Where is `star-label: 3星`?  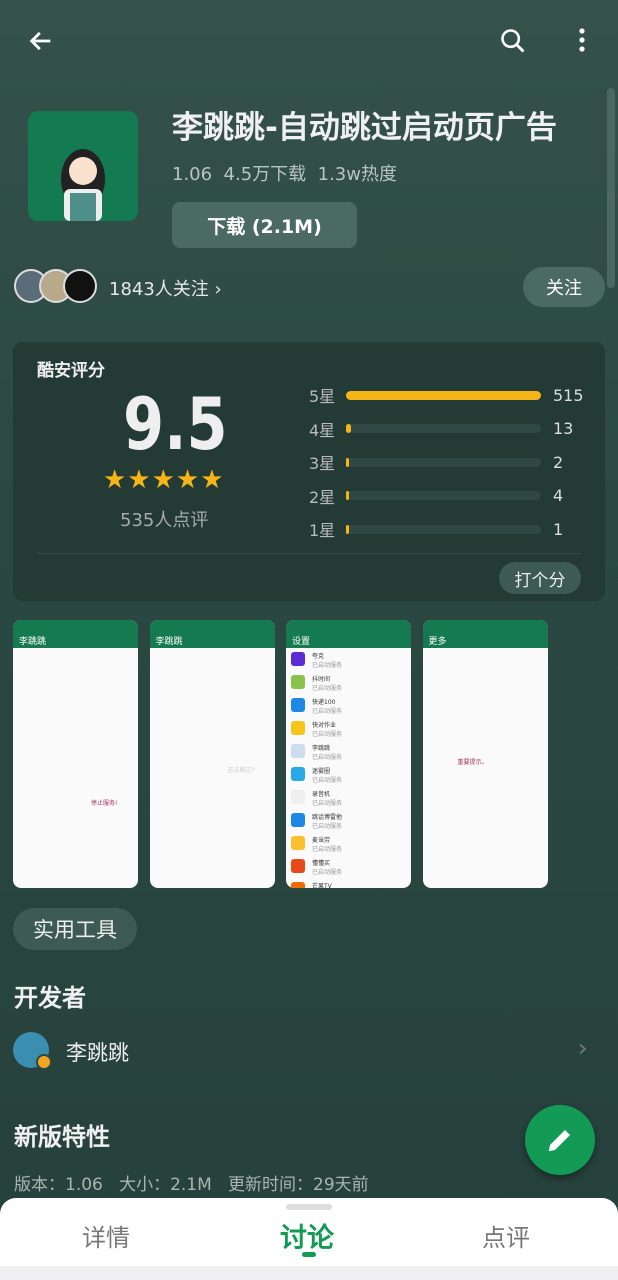
star-label: 3星 is located at coordinates (322, 463).